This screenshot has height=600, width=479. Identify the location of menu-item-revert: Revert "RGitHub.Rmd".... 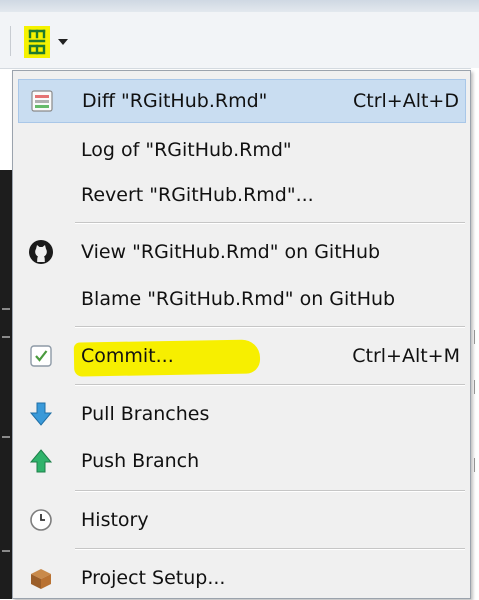
(242, 195).